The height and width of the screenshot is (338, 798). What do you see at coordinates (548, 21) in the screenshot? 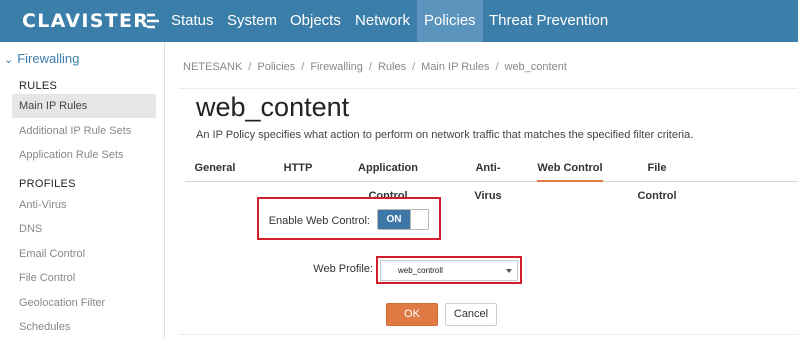
I see `nav-threat-prevention: Threat Prevention` at bounding box center [548, 21].